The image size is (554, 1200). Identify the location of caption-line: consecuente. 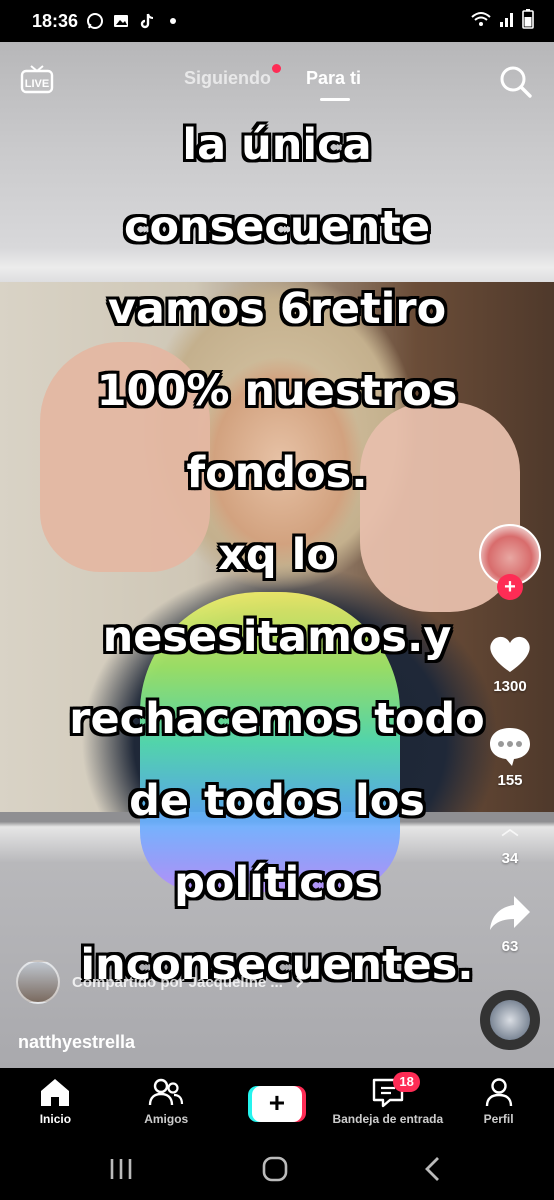
(277, 227).